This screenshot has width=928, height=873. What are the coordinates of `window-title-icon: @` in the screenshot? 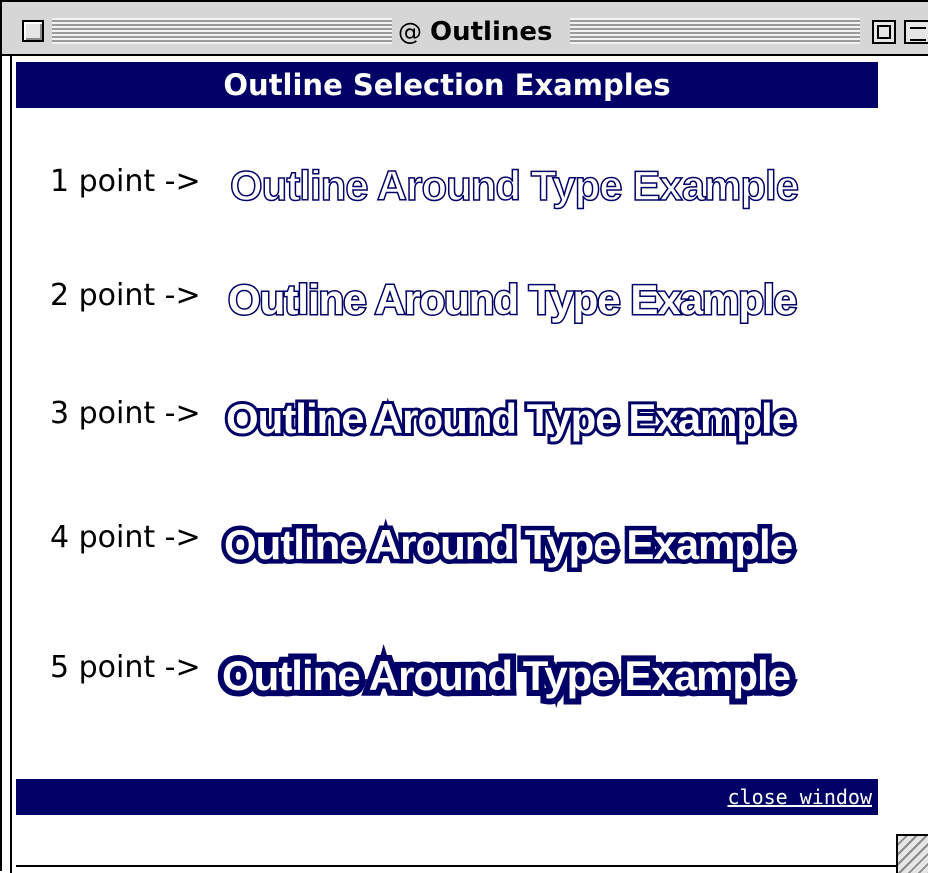 It's located at (410, 32).